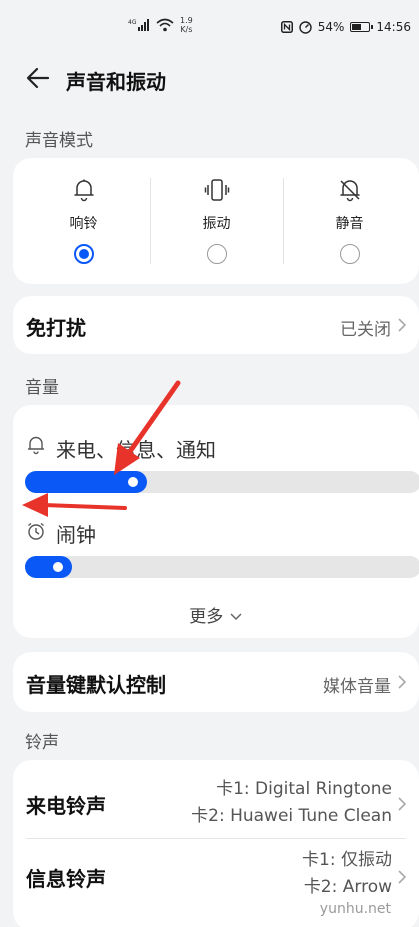  Describe the element at coordinates (365, 330) in the screenshot. I see `dnd-value: 已关闭` at that location.